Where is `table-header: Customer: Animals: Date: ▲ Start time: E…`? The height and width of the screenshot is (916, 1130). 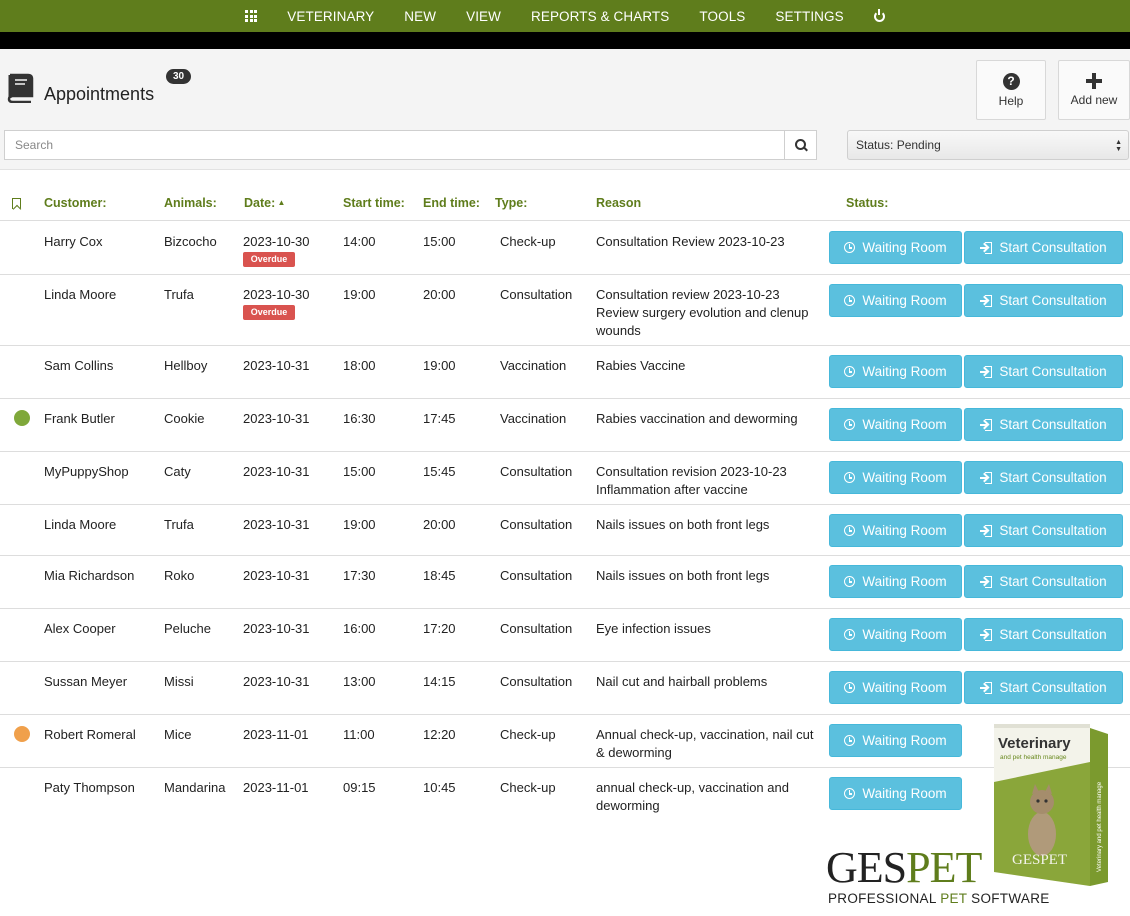 table-header: Customer: Animals: Date: ▲ Start time: E… is located at coordinates (565, 205).